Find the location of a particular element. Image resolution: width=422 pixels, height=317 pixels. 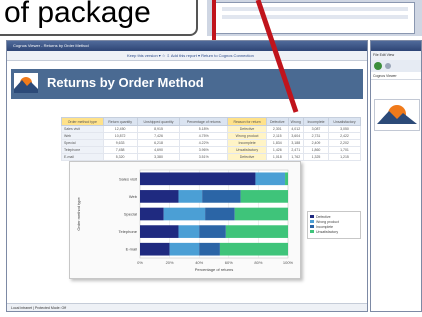

report-banner: Returns by Order Method is located at coordinates (187, 84).